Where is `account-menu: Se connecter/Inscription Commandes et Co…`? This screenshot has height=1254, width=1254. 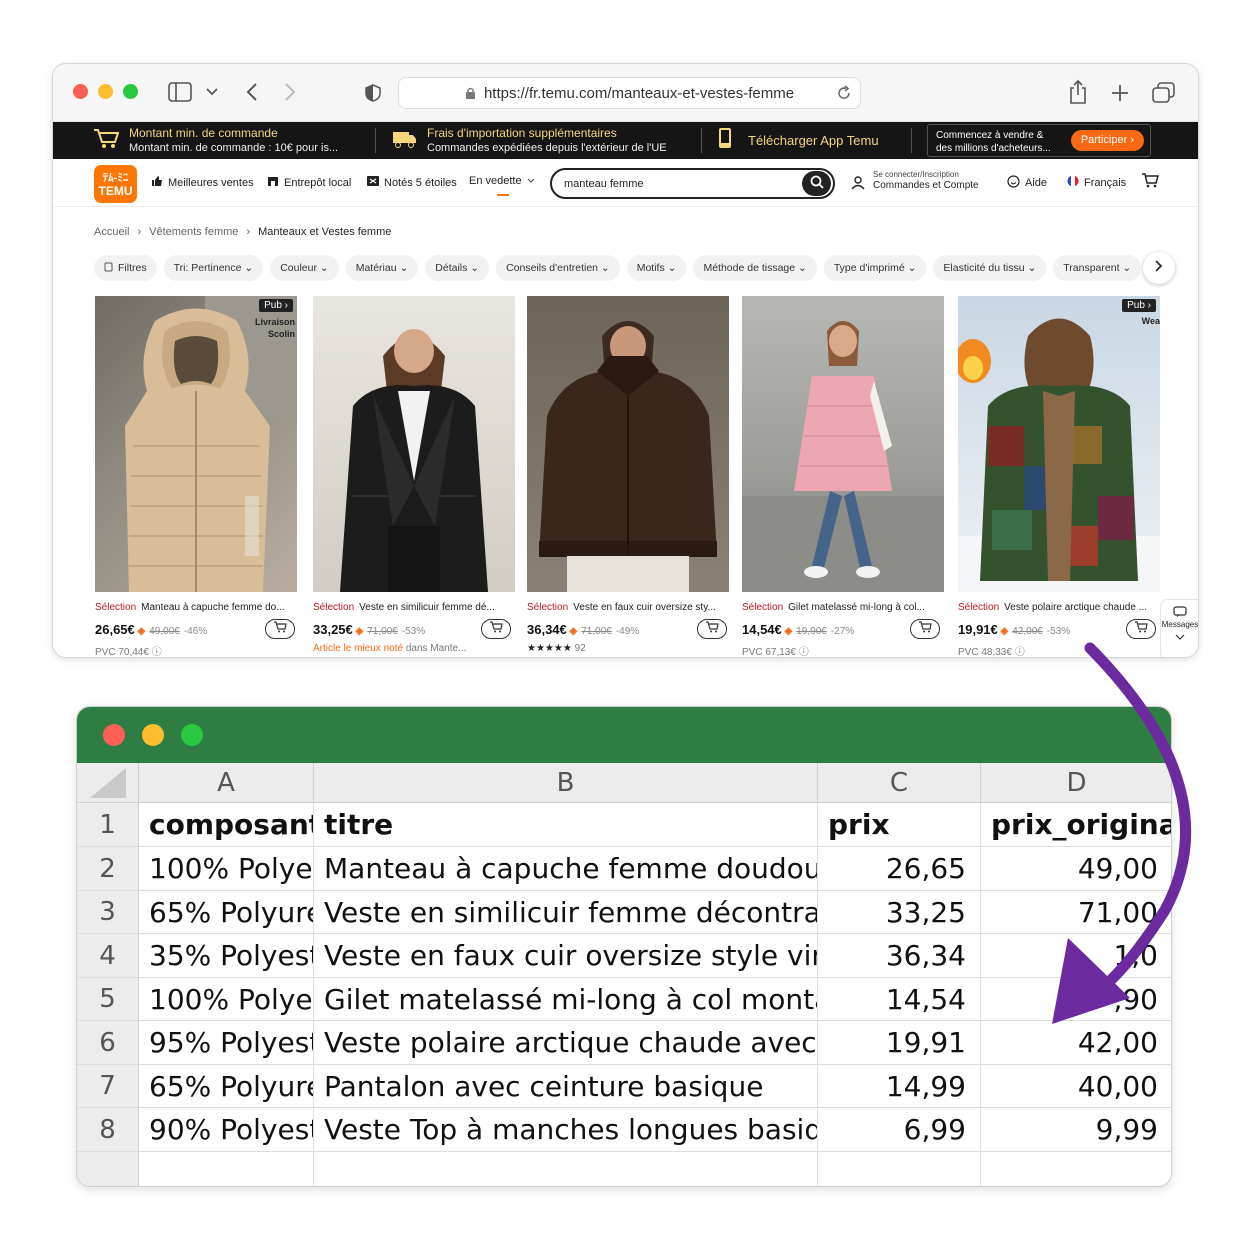 account-menu: Se connecter/Inscription Commandes et Co… is located at coordinates (926, 180).